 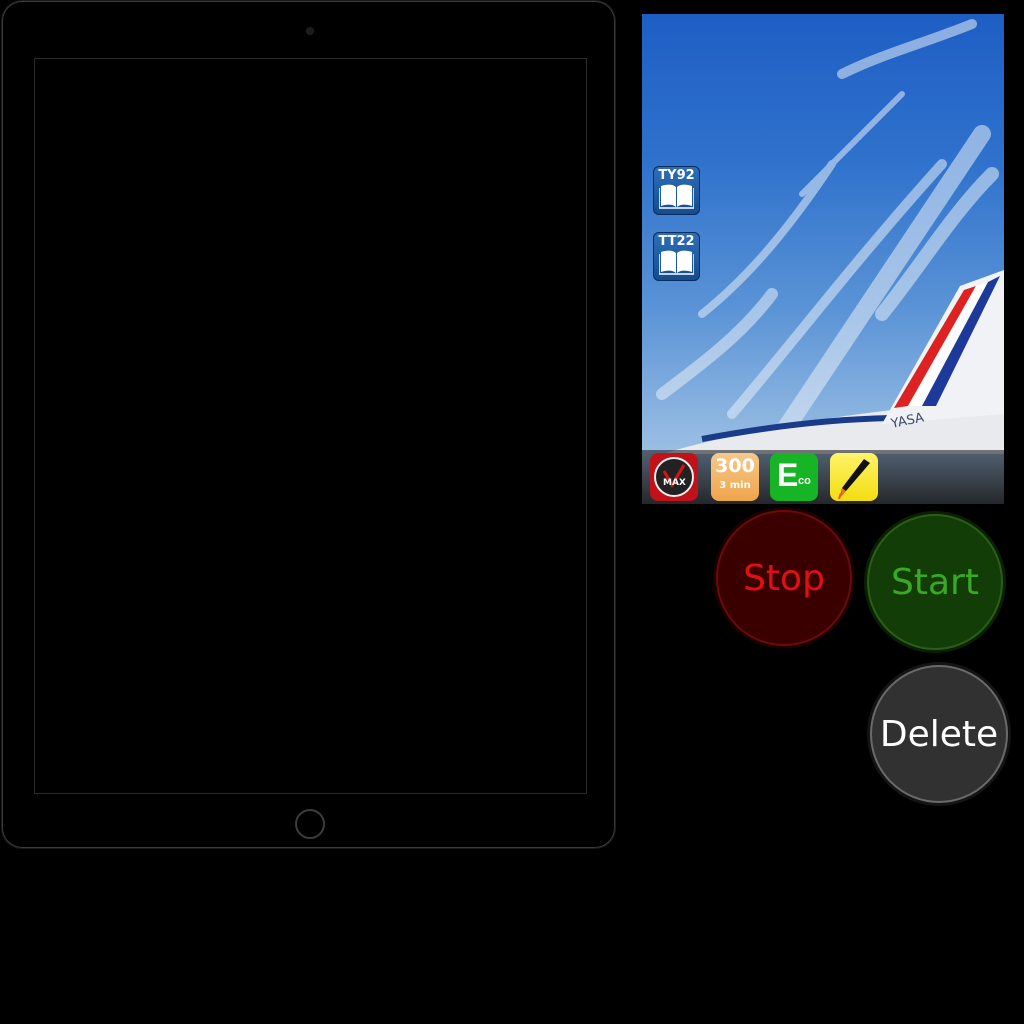 What do you see at coordinates (735, 485) in the screenshot?
I see `timer-unit: 3 min` at bounding box center [735, 485].